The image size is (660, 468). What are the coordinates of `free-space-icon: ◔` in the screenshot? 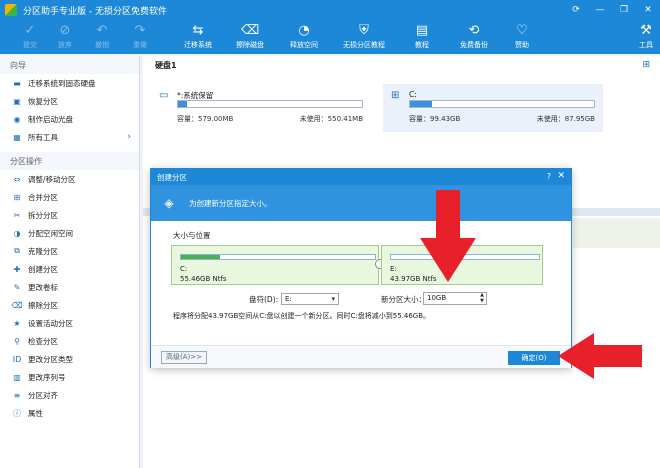 It's located at (304, 30).